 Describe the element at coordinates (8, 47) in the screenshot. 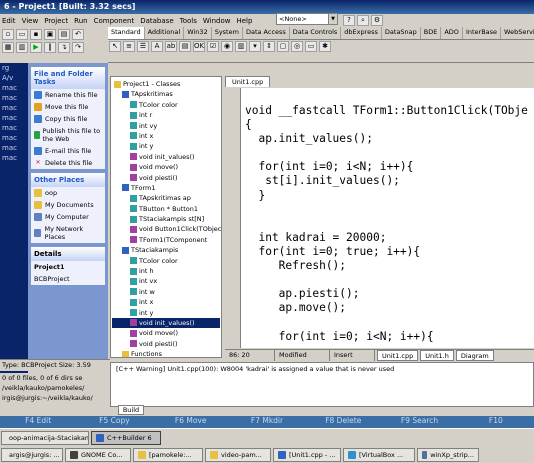

I see `units-icon: ▦` at that location.